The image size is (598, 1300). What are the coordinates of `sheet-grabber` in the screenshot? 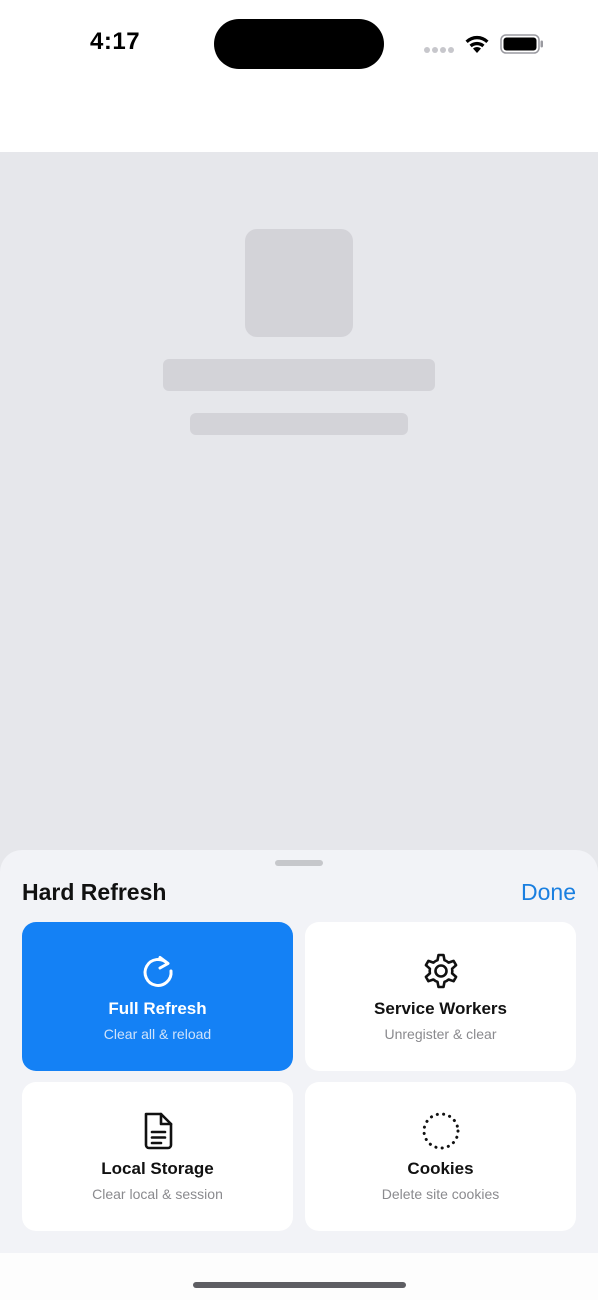 It's located at (299, 863).